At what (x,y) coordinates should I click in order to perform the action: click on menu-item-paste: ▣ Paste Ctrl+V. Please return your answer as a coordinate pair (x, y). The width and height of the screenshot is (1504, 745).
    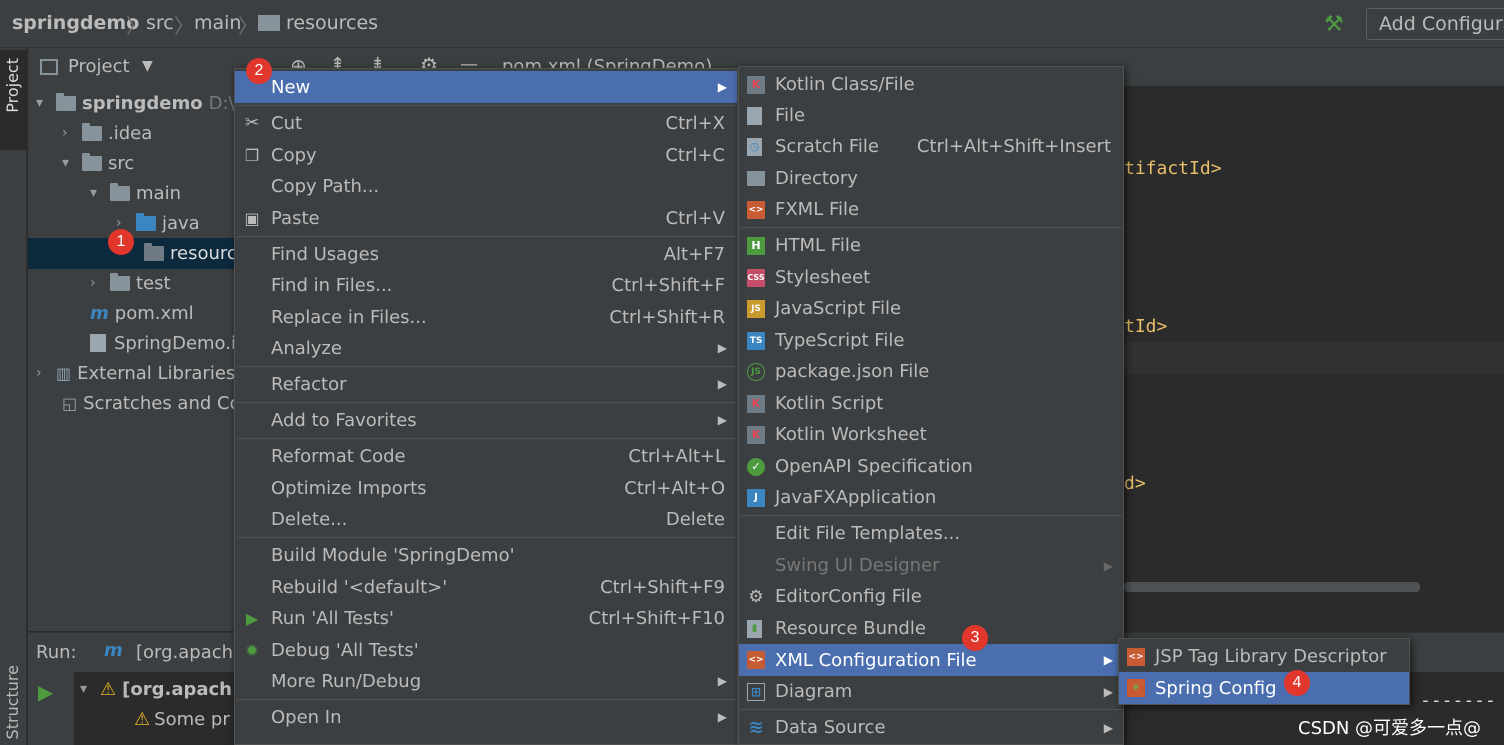
    Looking at the image, I should click on (486, 218).